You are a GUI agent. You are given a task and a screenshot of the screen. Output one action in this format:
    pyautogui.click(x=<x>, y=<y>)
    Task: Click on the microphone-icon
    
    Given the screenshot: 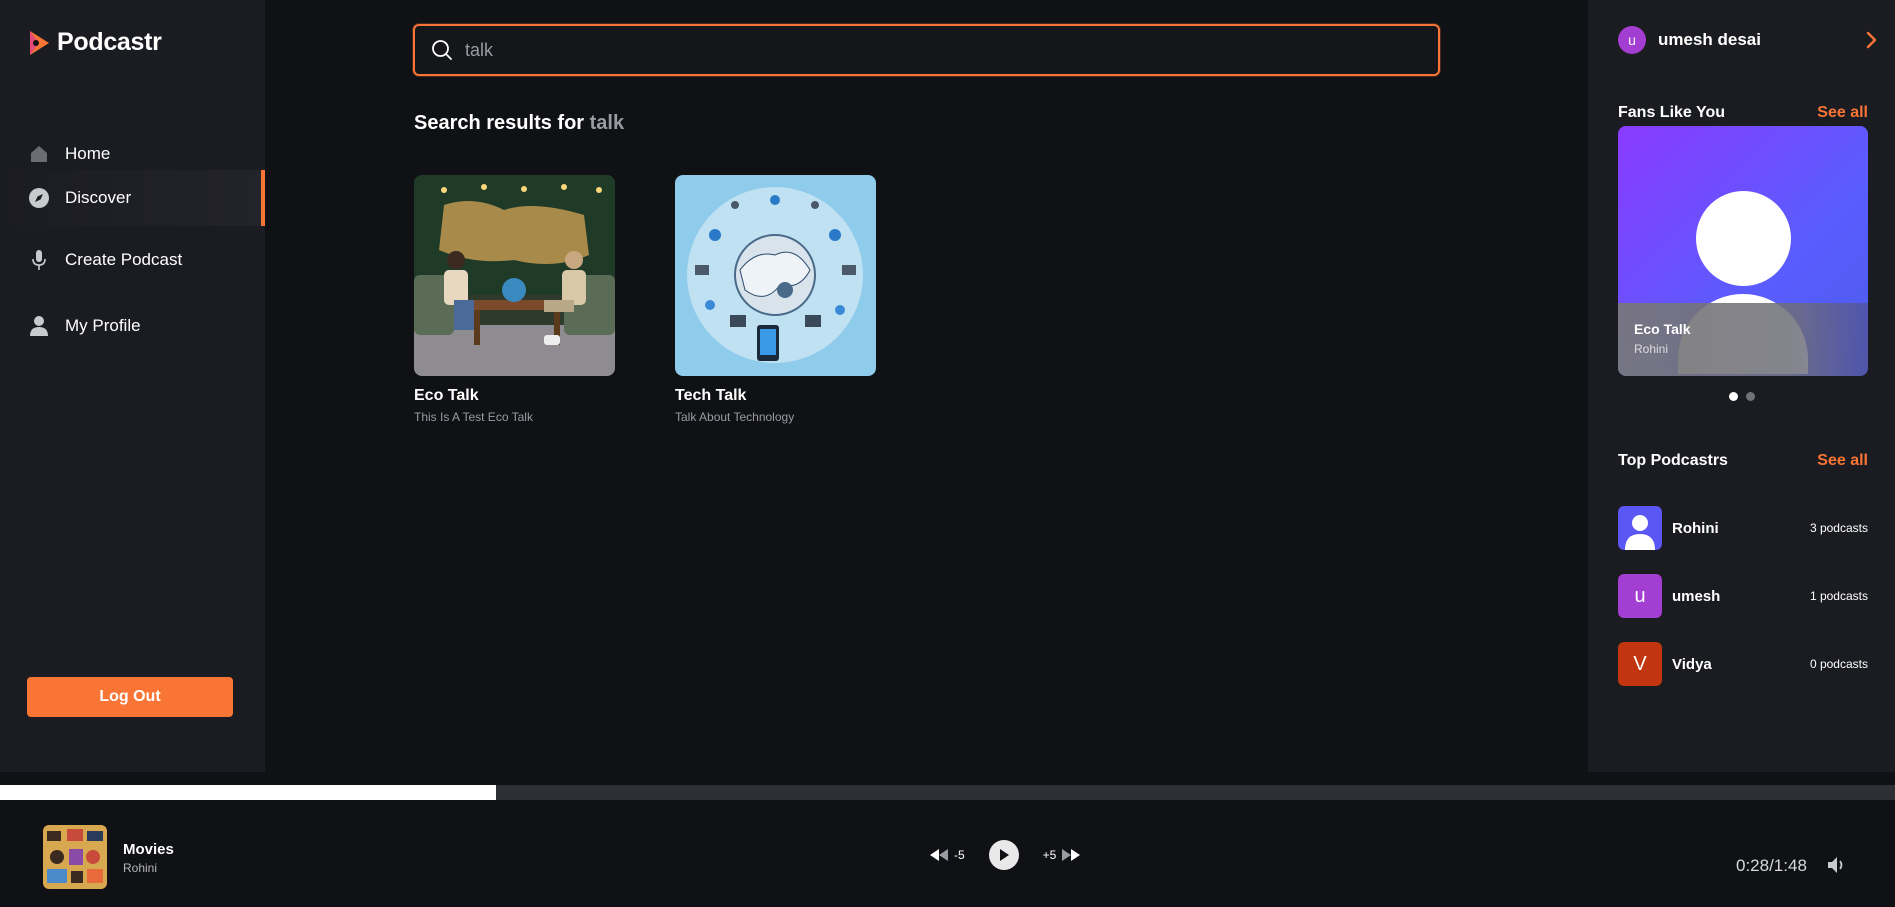 What is the action you would take?
    pyautogui.click(x=39, y=260)
    